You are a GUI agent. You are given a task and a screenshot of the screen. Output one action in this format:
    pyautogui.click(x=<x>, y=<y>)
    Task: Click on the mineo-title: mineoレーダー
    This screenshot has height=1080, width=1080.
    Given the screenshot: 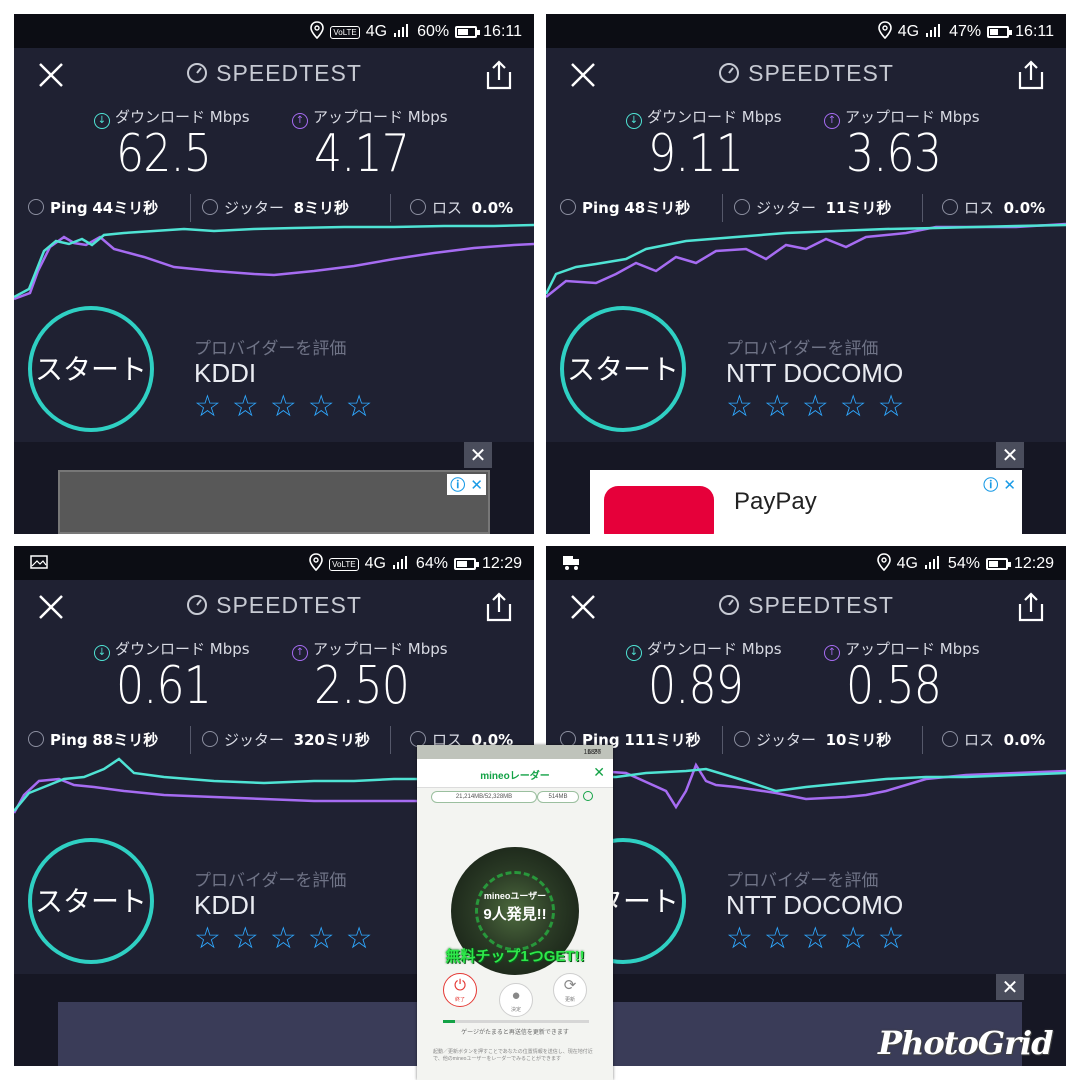 What is the action you would take?
    pyautogui.click(x=515, y=776)
    